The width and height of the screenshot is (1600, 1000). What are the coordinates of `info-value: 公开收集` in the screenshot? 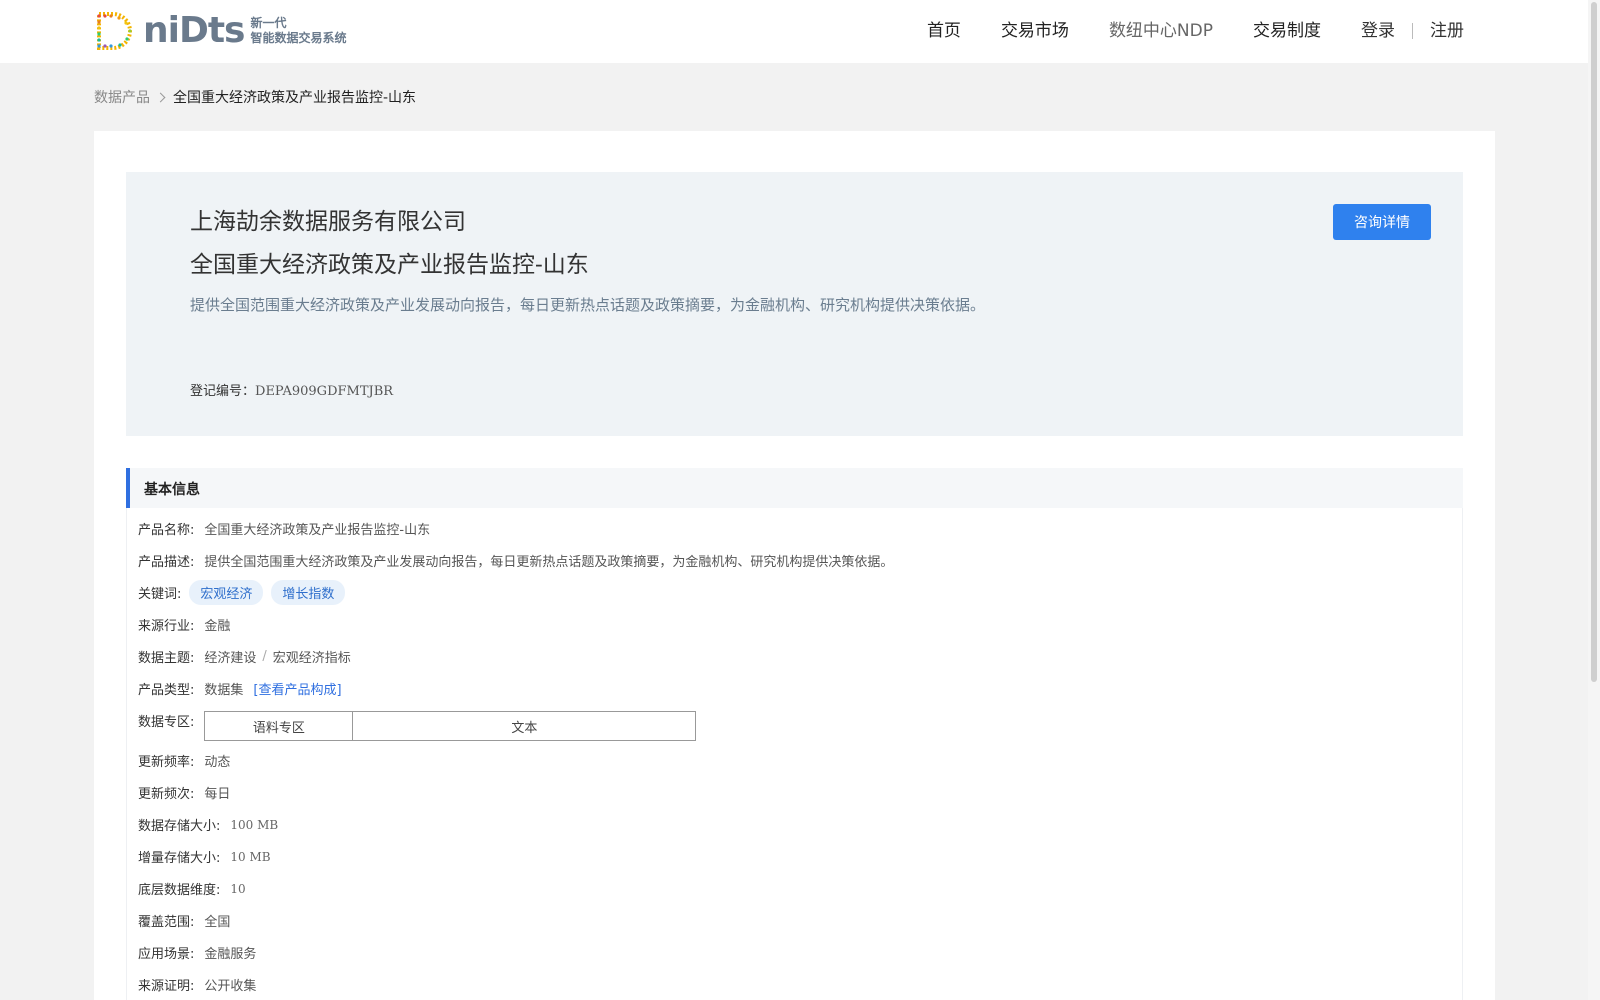 It's located at (230, 986).